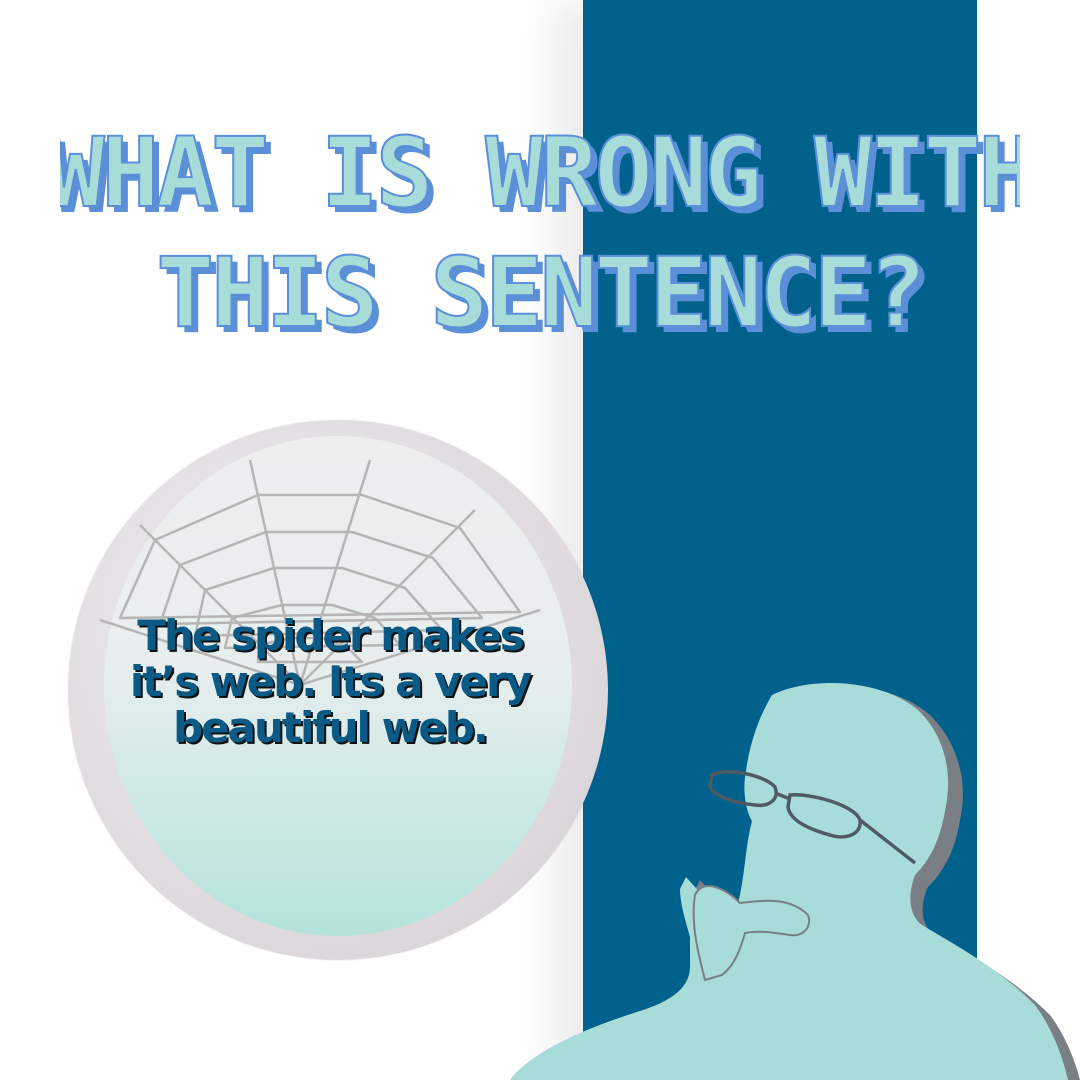 This screenshot has width=1080, height=1080. Describe the element at coordinates (540, 173) in the screenshot. I see `headline-line1: WHAT IS WRONG WITH` at that location.